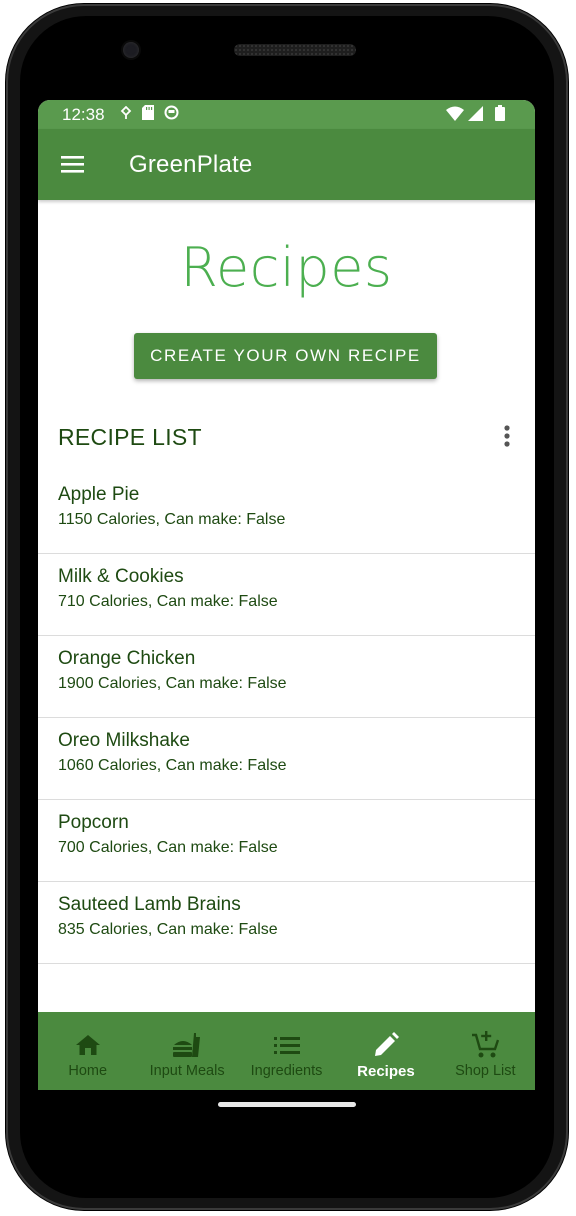 This screenshot has width=576, height=1216. Describe the element at coordinates (295, 50) in the screenshot. I see `earpiece-speaker` at that location.